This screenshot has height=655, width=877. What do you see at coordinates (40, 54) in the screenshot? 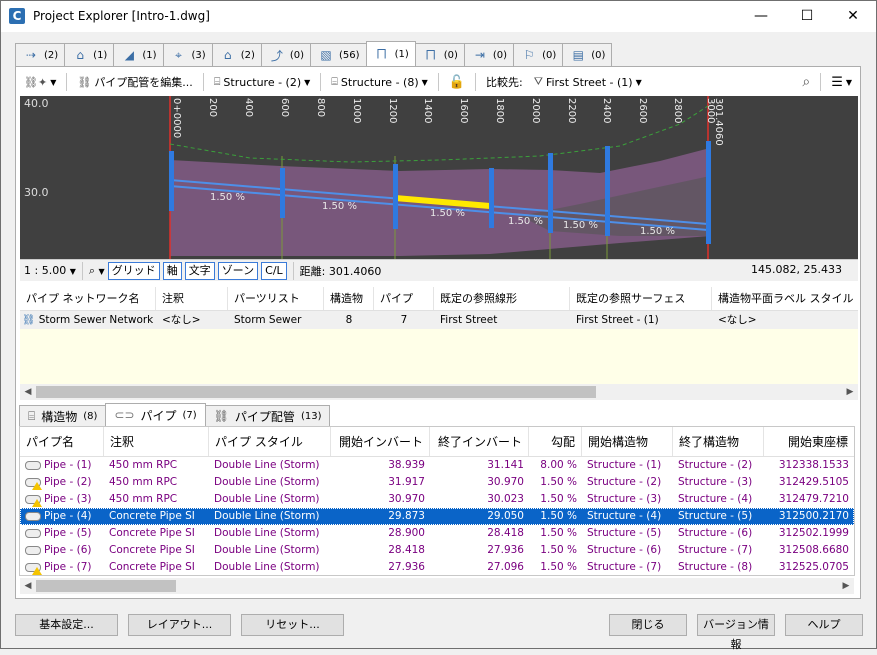
I see `tab-alignments: ⇢ (2)` at bounding box center [40, 54].